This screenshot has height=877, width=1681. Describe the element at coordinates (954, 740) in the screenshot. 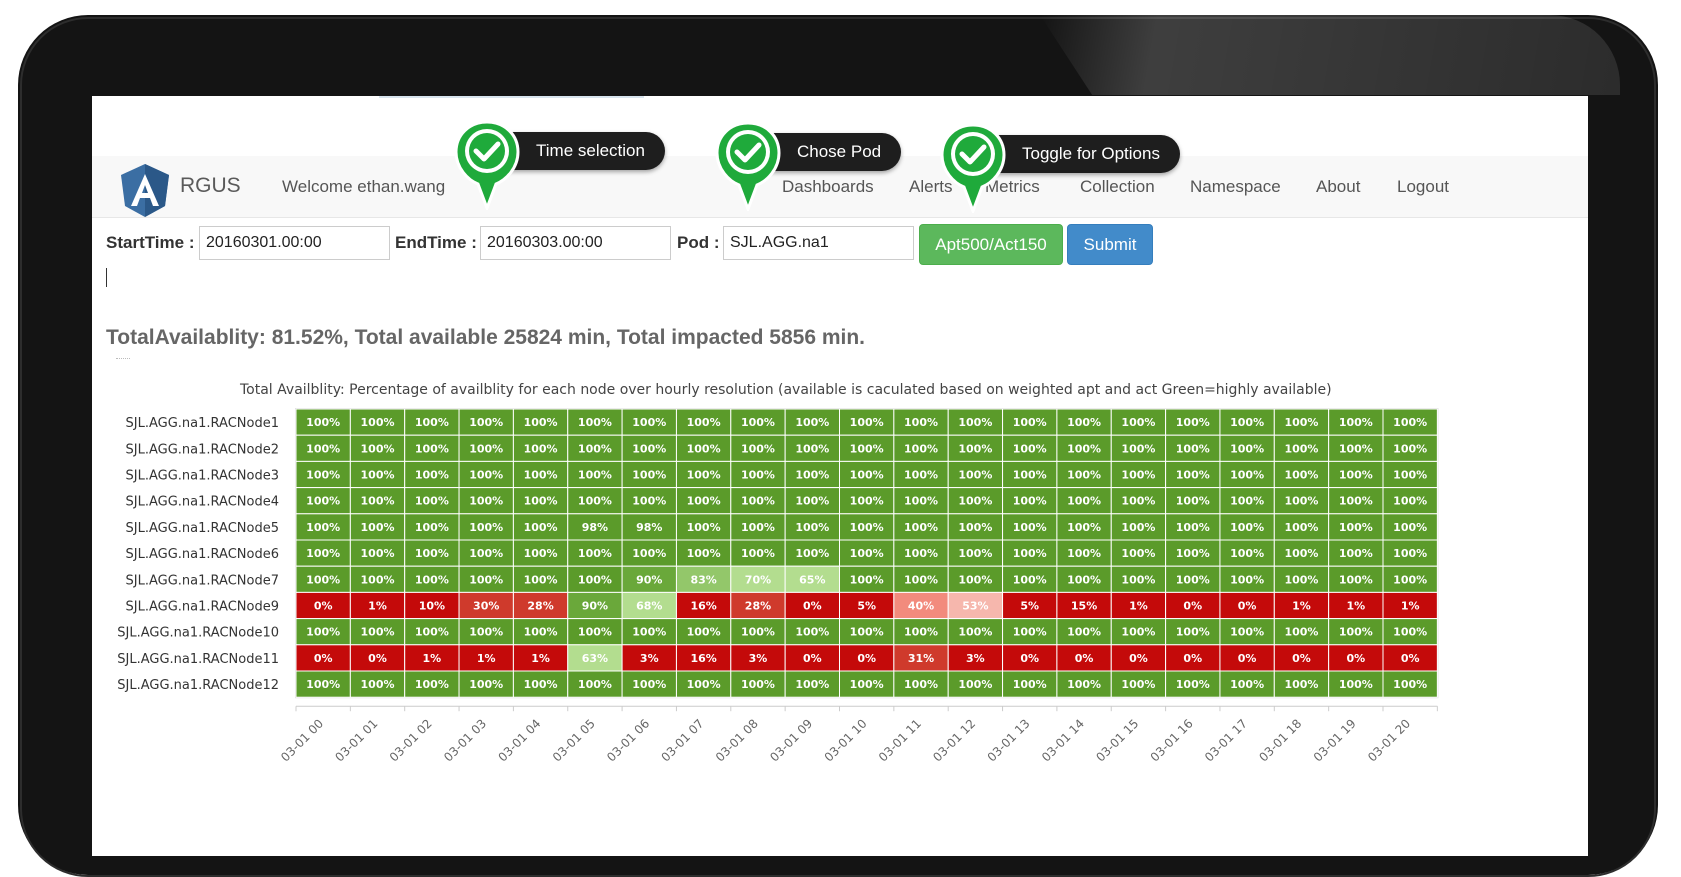

I see `x-tick-label: 03-01 12` at that location.